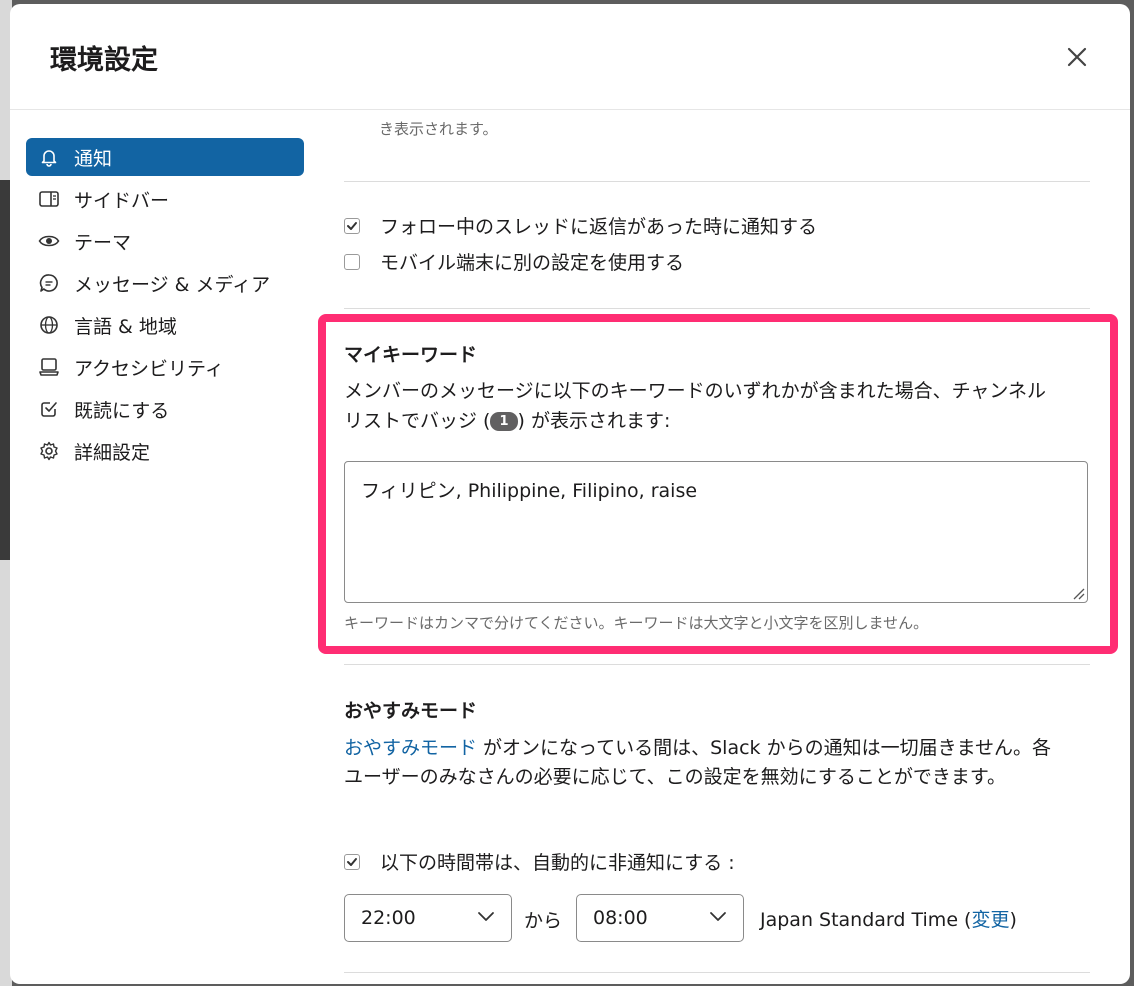 The image size is (1134, 986). I want to click on mobile-settings-label: モバイル端末に別の設定を使用する, so click(532, 263).